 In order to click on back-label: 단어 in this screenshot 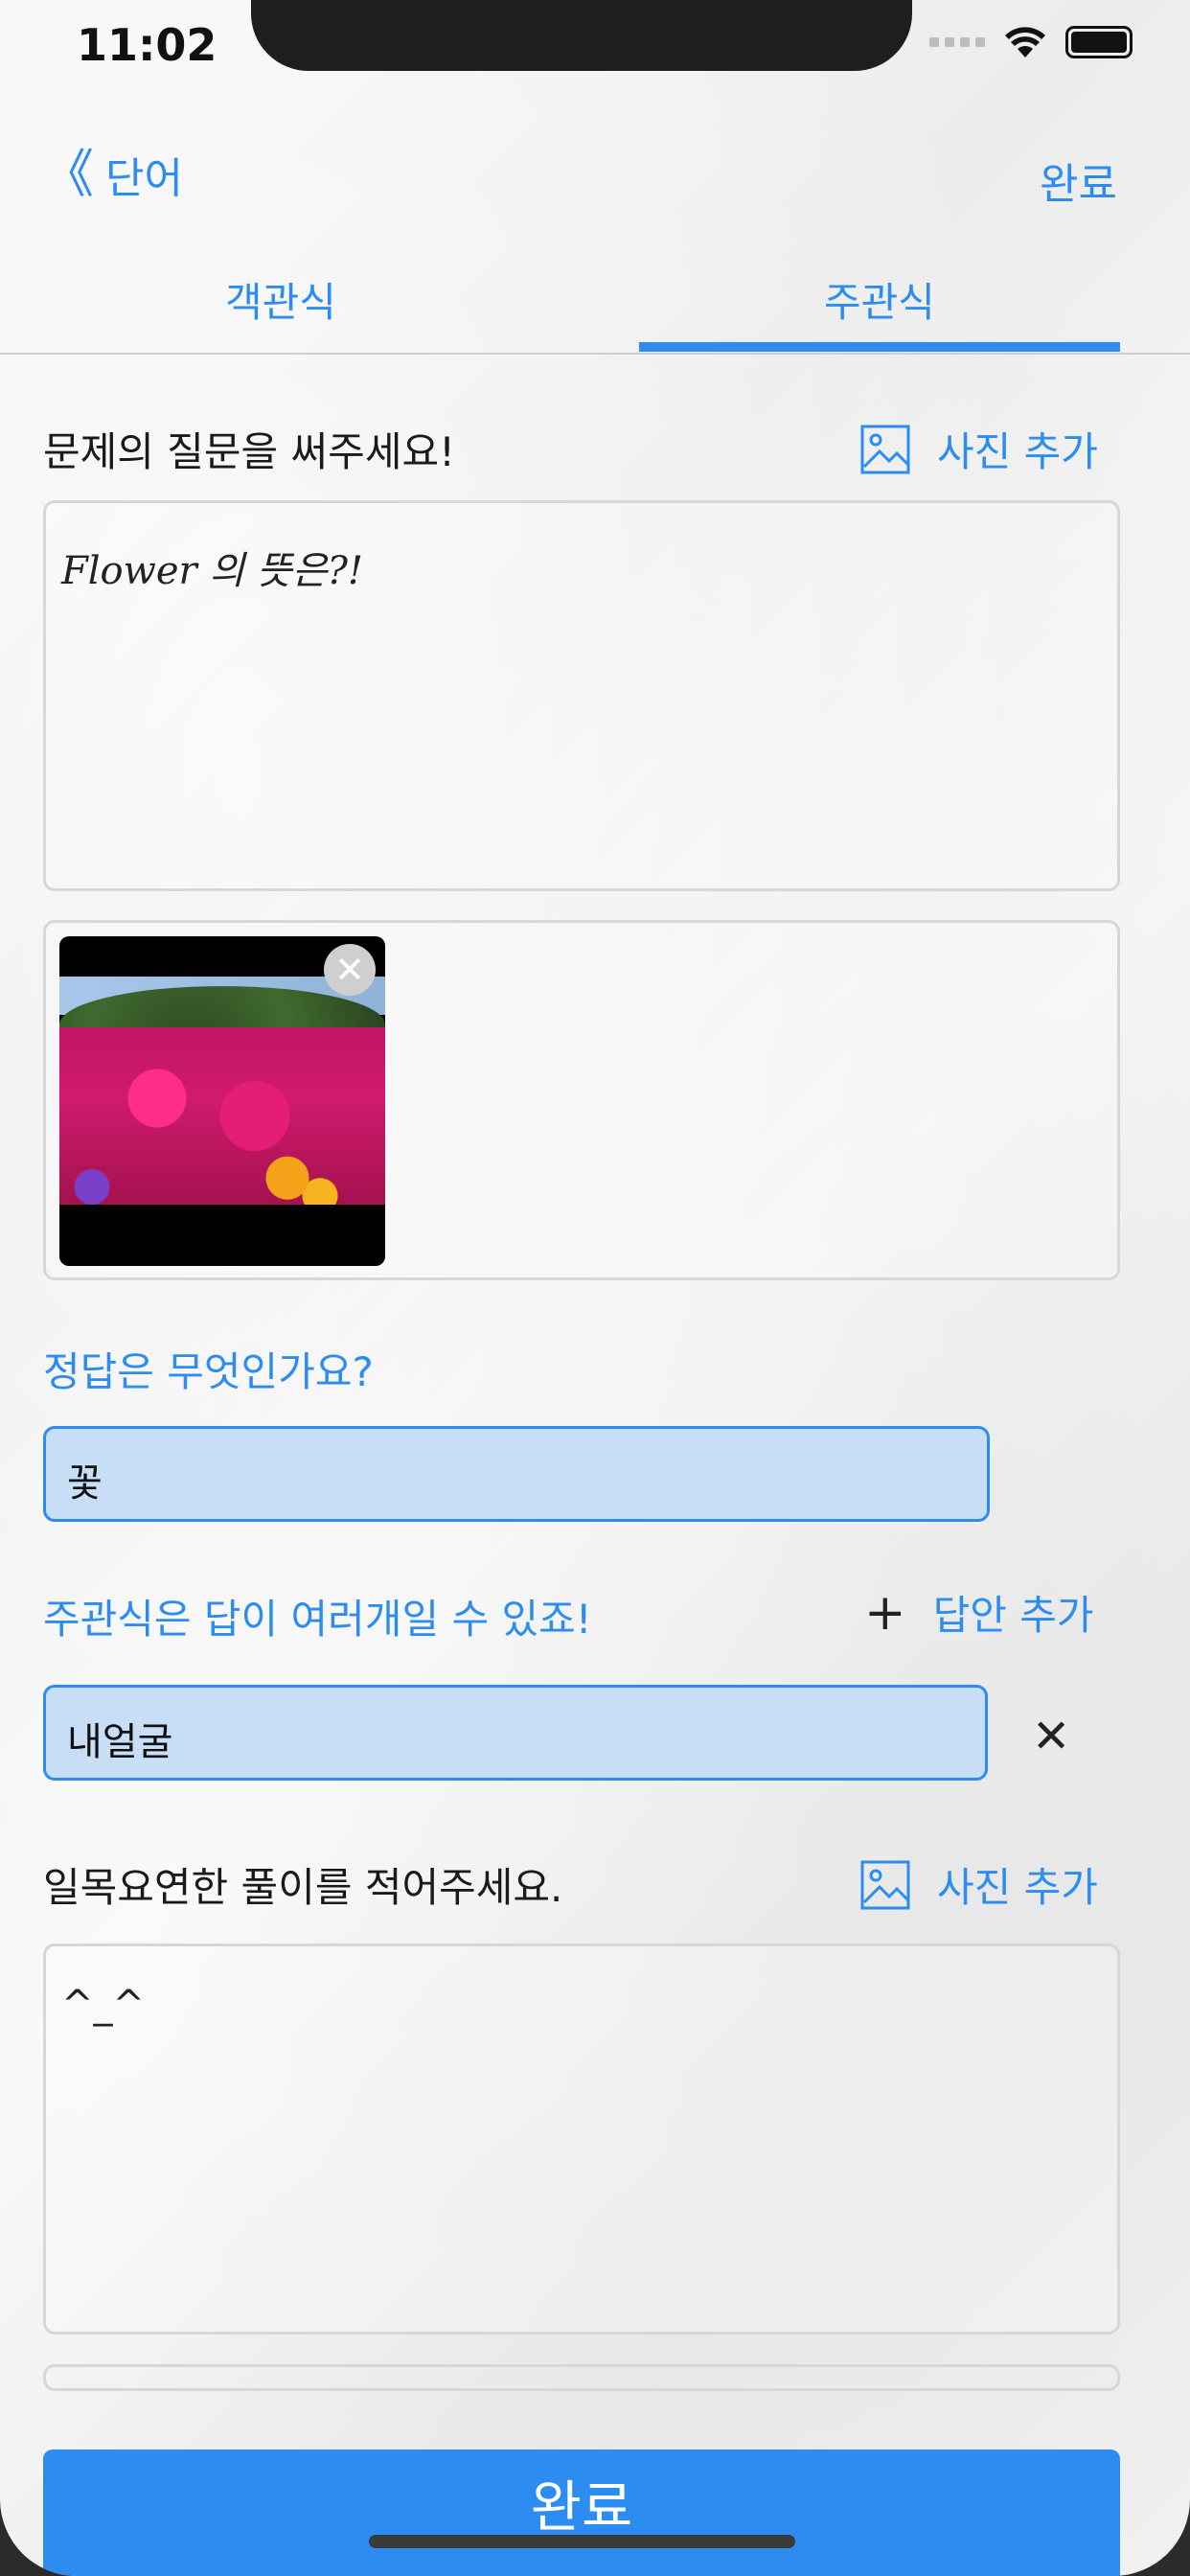, I will do `click(144, 178)`.